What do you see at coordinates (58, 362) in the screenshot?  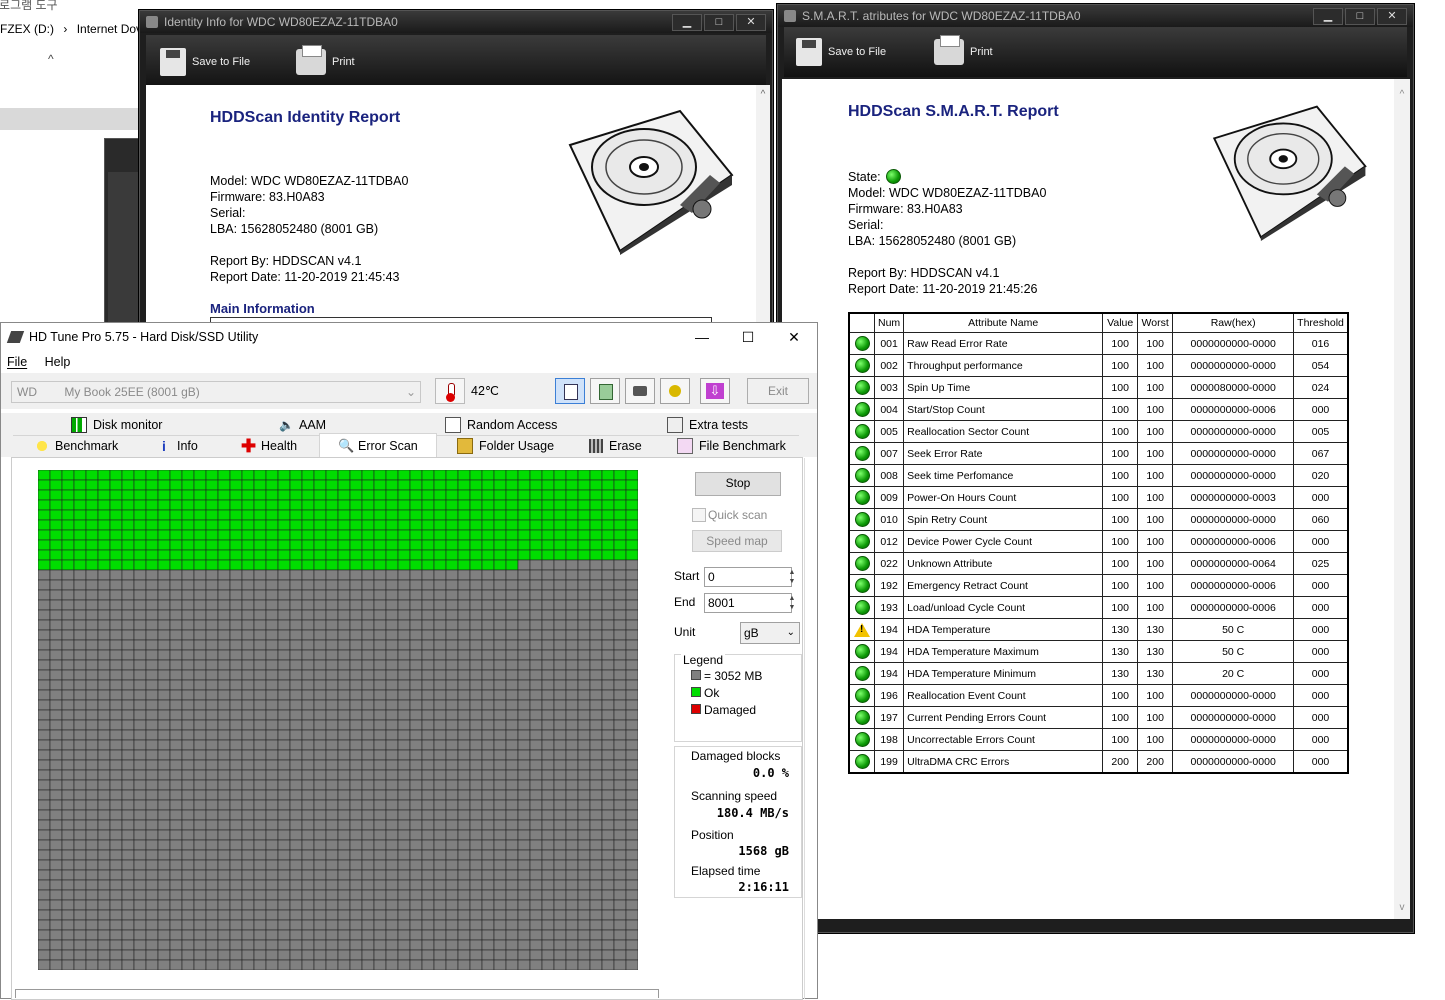 I see `menu-help: Help` at bounding box center [58, 362].